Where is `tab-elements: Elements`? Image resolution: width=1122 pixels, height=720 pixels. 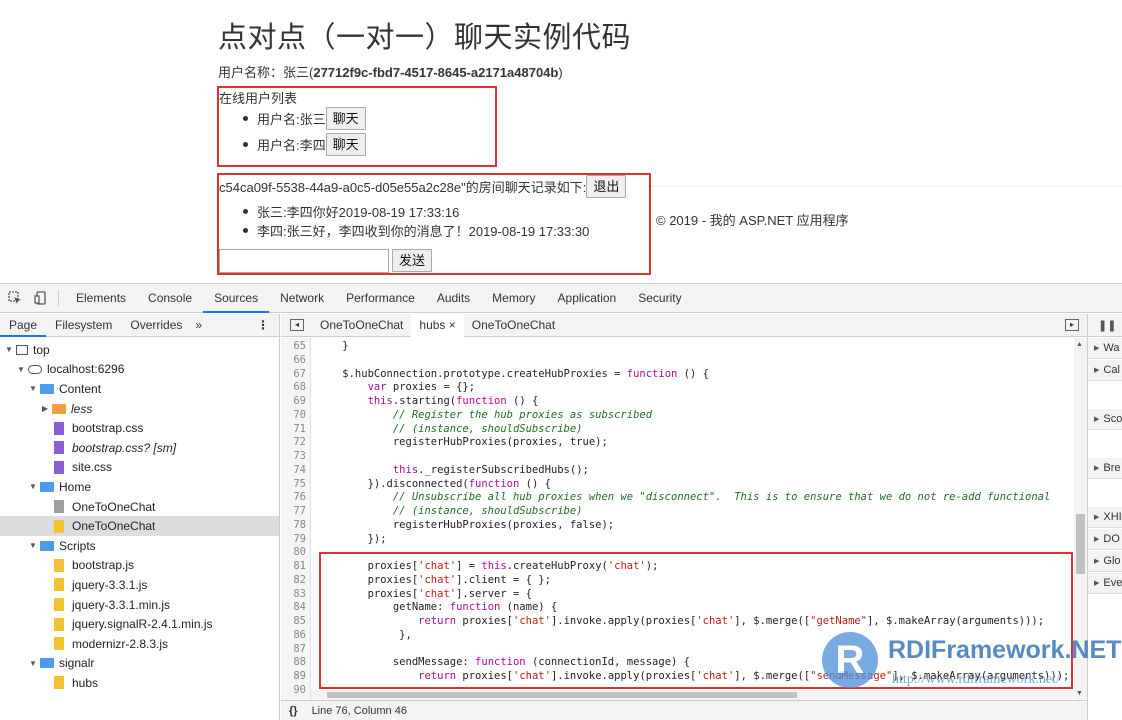 tab-elements: Elements is located at coordinates (101, 298).